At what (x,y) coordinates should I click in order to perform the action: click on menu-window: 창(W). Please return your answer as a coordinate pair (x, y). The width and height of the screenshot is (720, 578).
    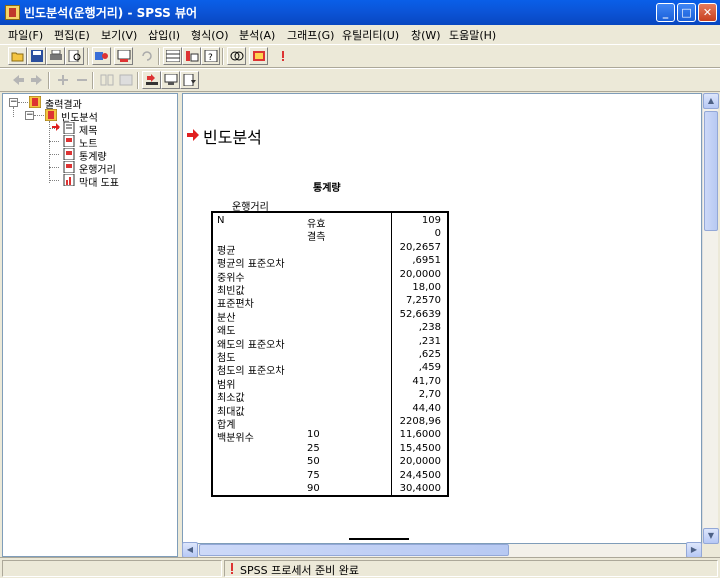
    Looking at the image, I should click on (426, 35).